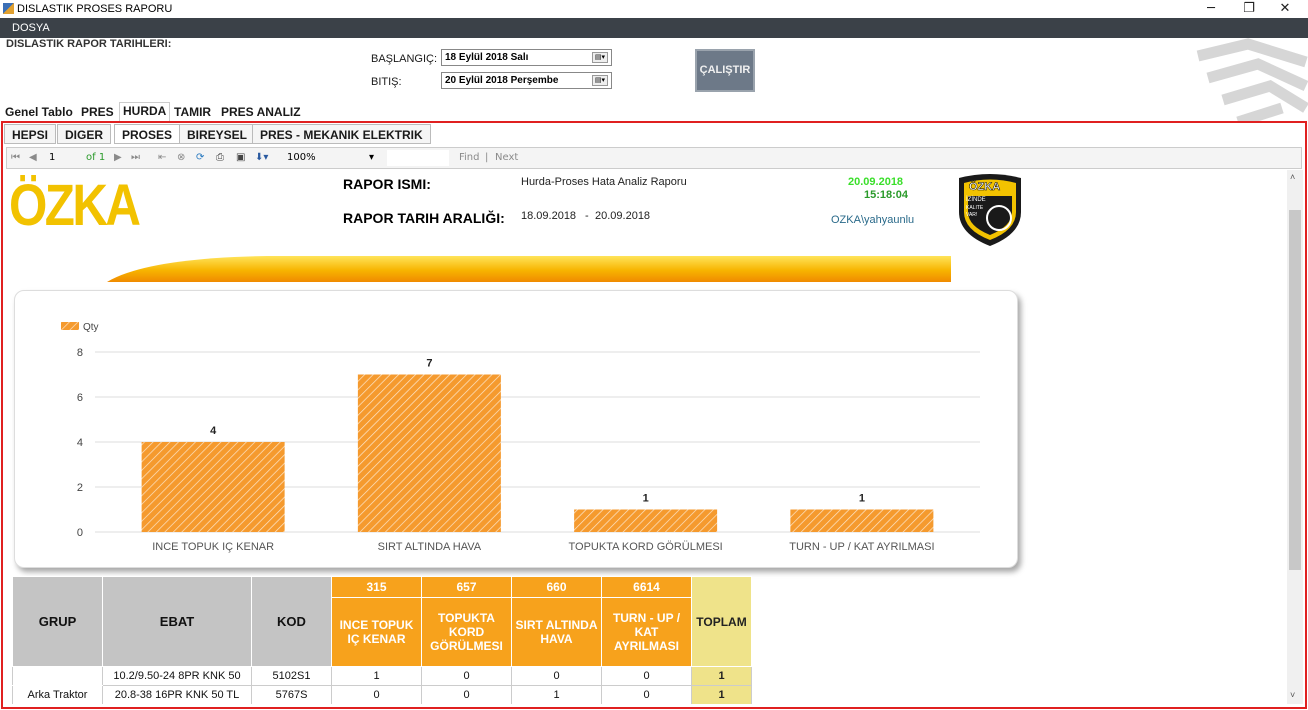 The height and width of the screenshot is (710, 1308). What do you see at coordinates (556, 587) in the screenshot?
I see `defect-code: 660` at bounding box center [556, 587].